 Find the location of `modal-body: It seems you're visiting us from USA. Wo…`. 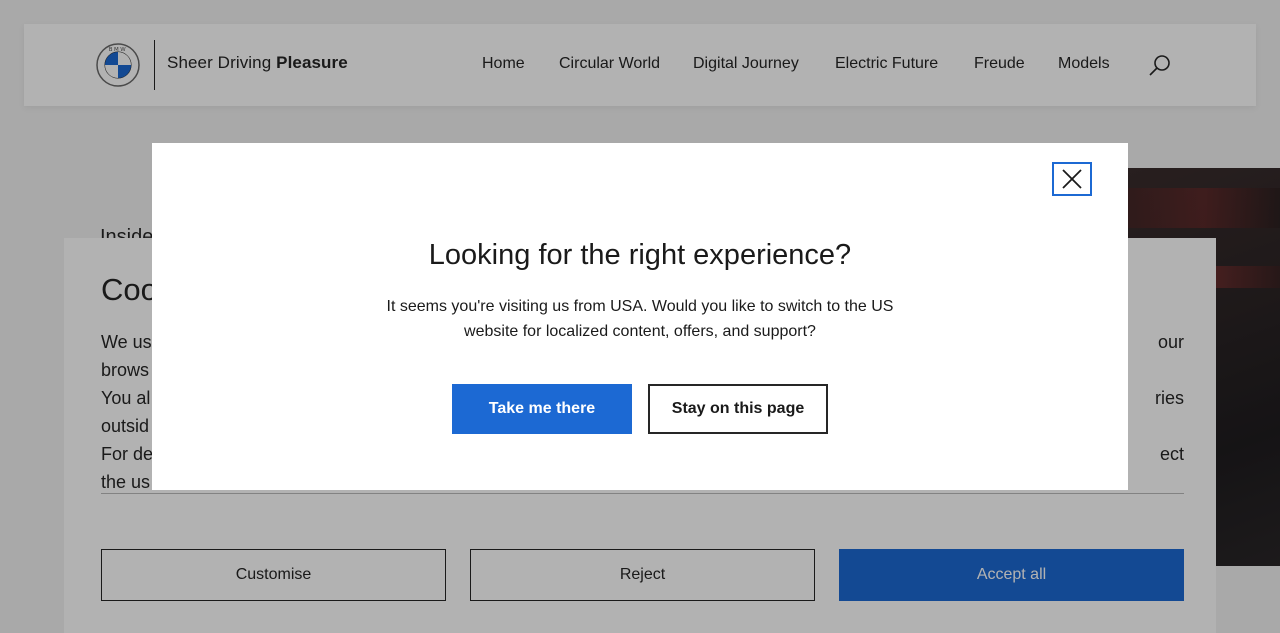

modal-body: It seems you're visiting us from USA. Wo… is located at coordinates (640, 319).